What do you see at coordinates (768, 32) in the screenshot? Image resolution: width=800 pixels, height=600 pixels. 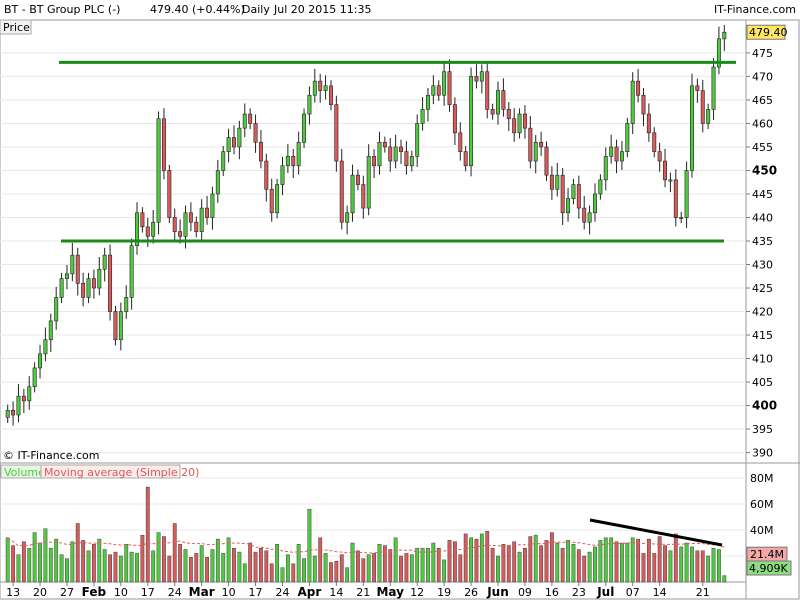 I see `last-price-label: 479.40` at bounding box center [768, 32].